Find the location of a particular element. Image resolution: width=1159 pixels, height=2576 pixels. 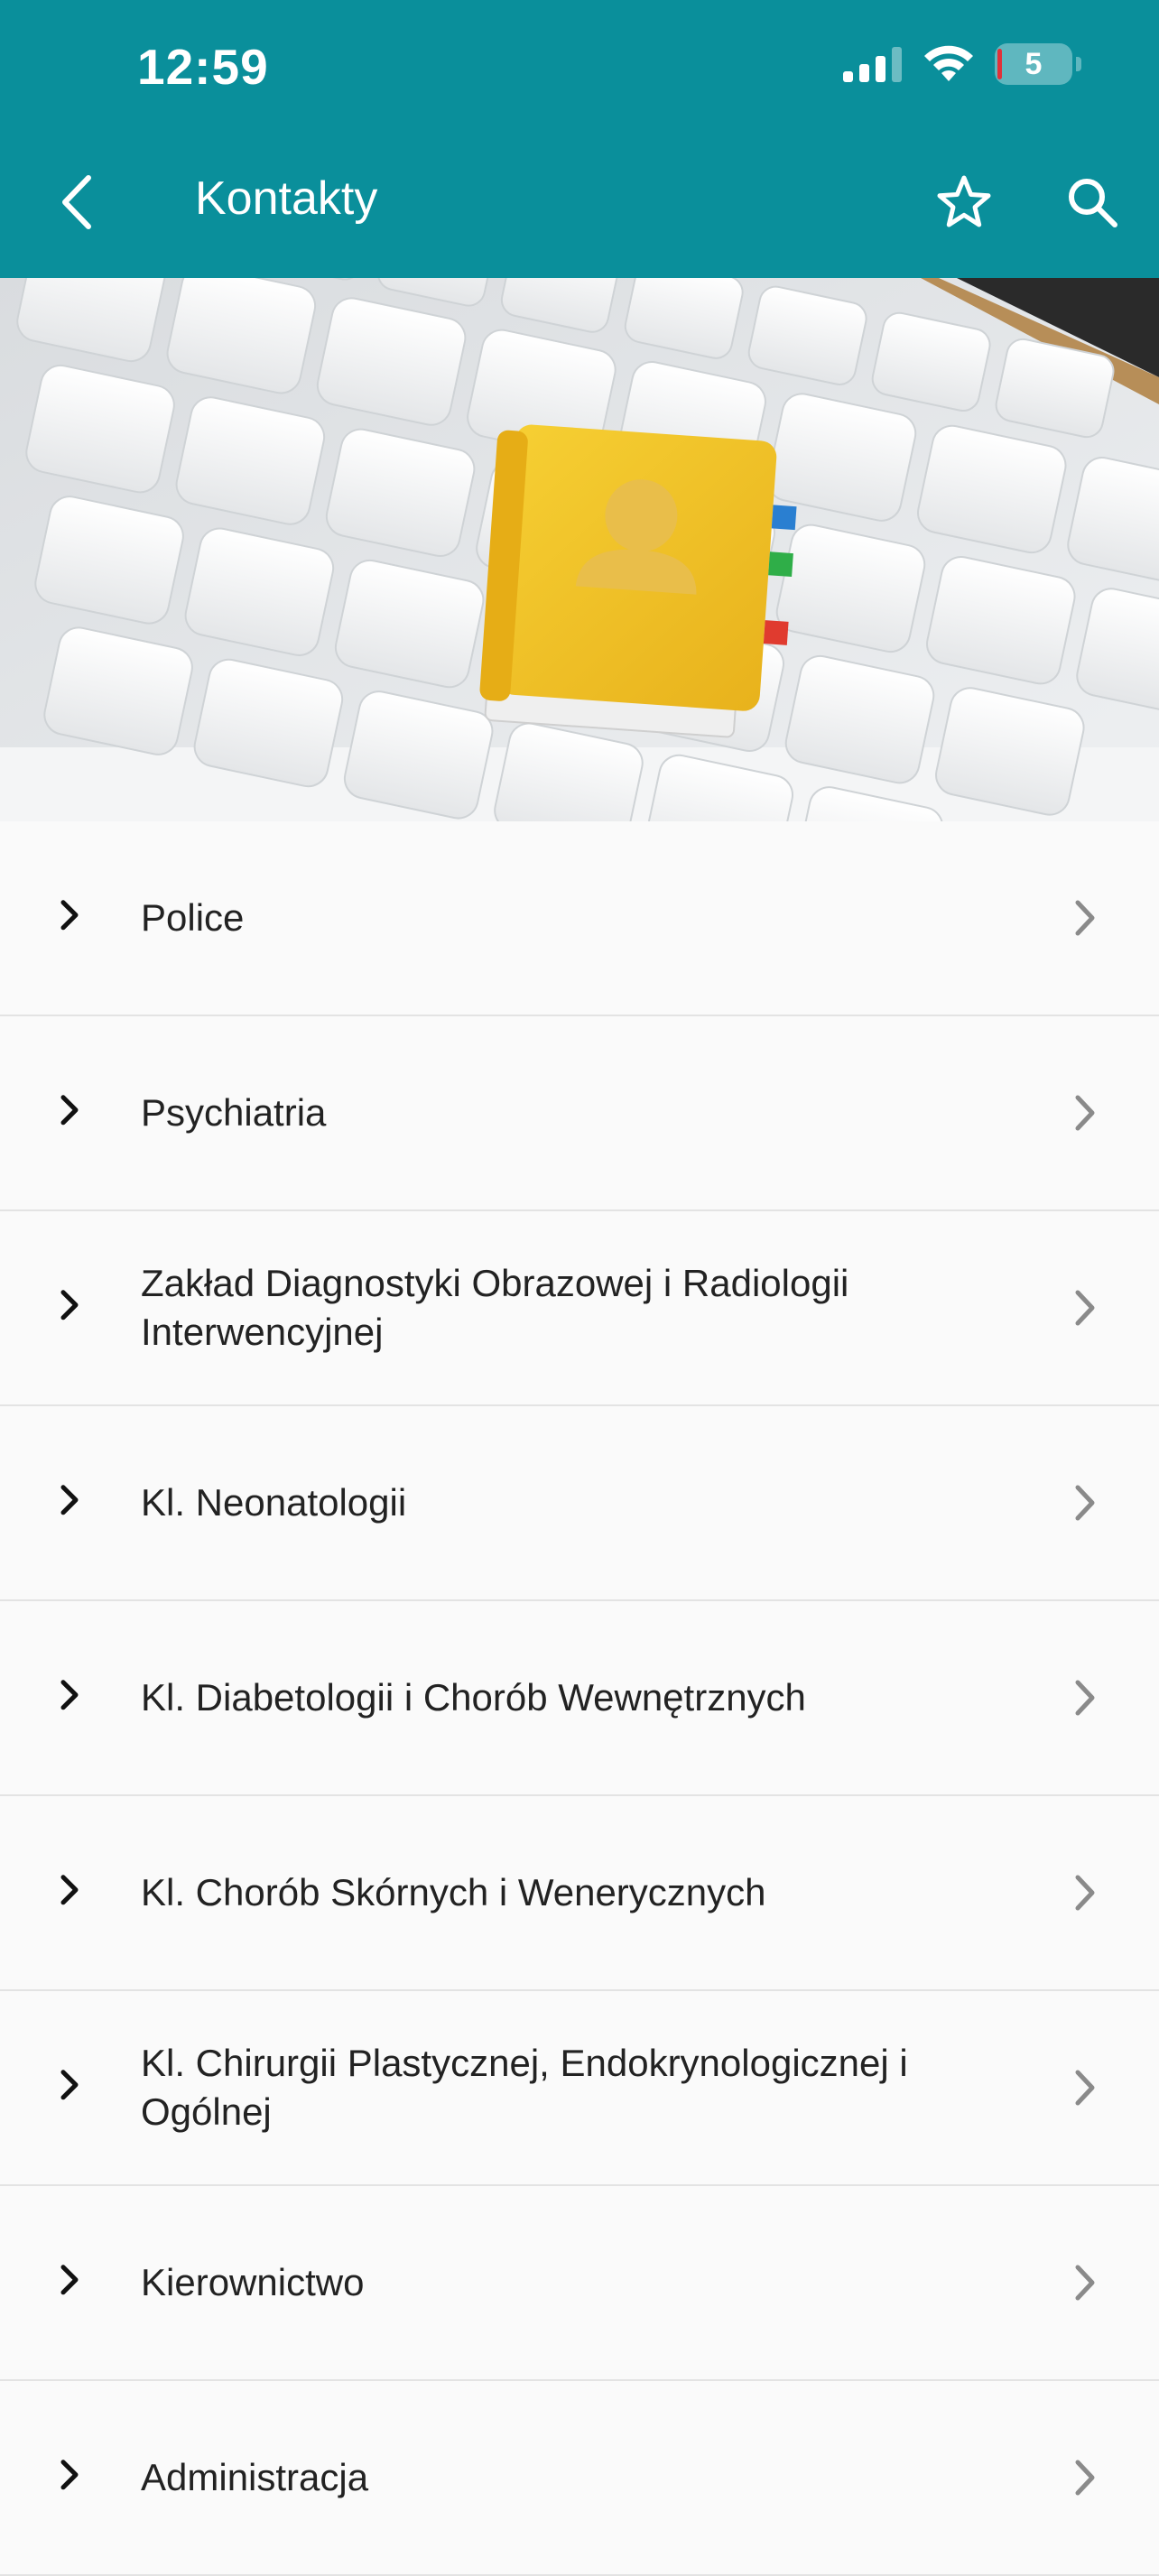

search-button is located at coordinates (1092, 202).